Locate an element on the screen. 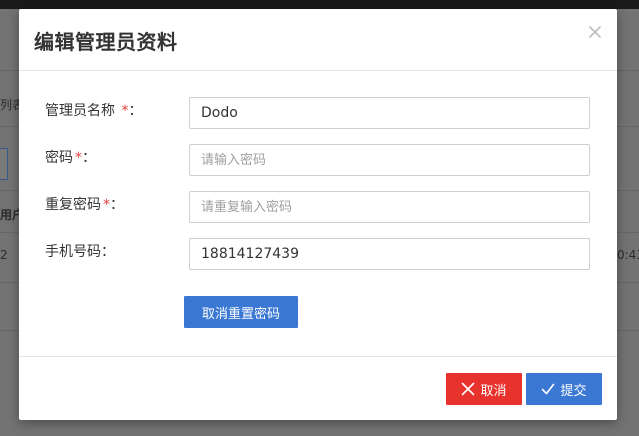  form-row-phone: 手机号码： is located at coordinates (318, 255).